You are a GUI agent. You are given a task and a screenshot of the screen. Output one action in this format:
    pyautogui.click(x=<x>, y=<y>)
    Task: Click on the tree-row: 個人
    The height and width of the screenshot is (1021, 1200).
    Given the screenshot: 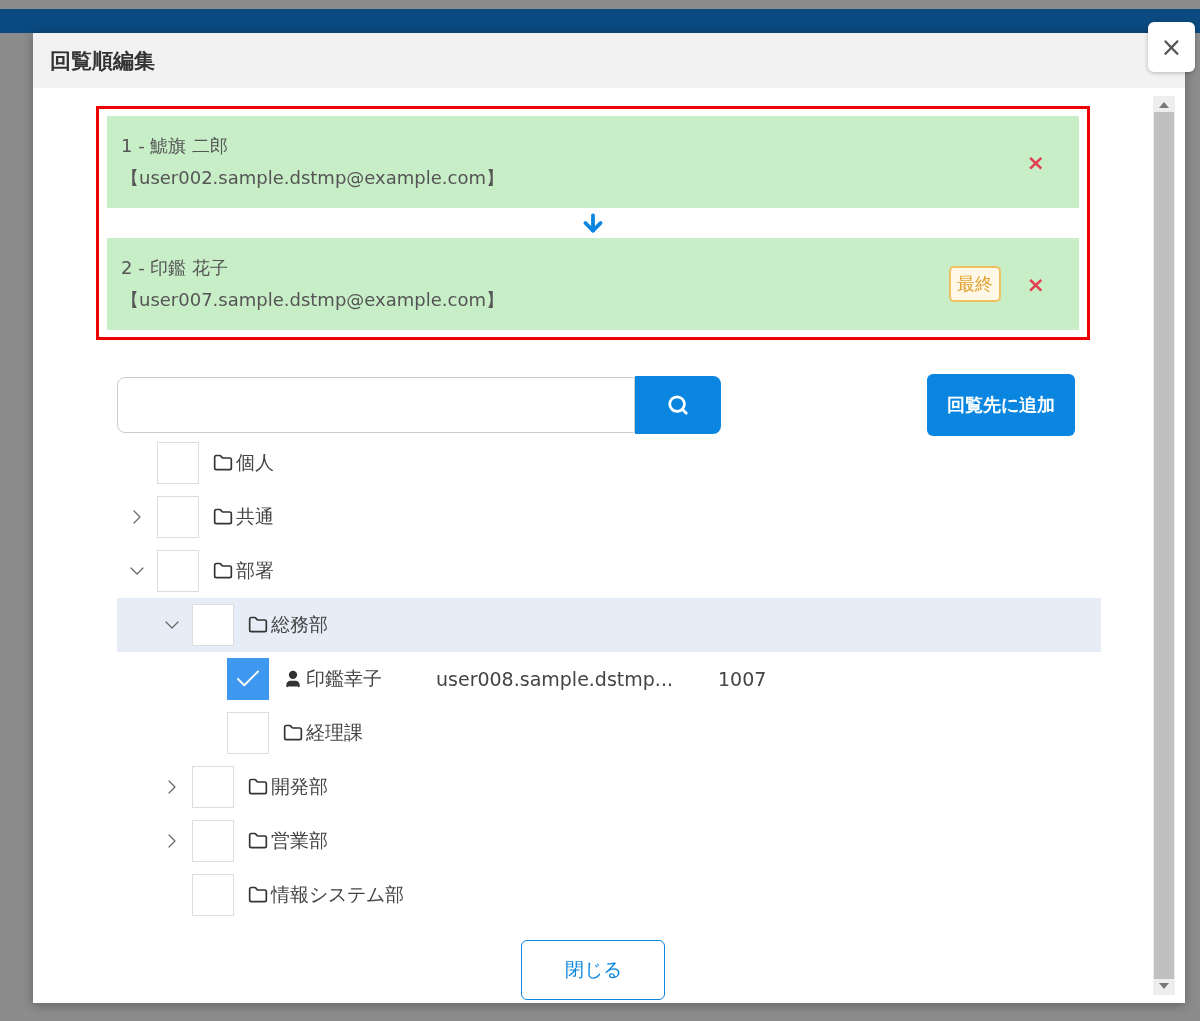 What is the action you would take?
    pyautogui.click(x=609, y=463)
    